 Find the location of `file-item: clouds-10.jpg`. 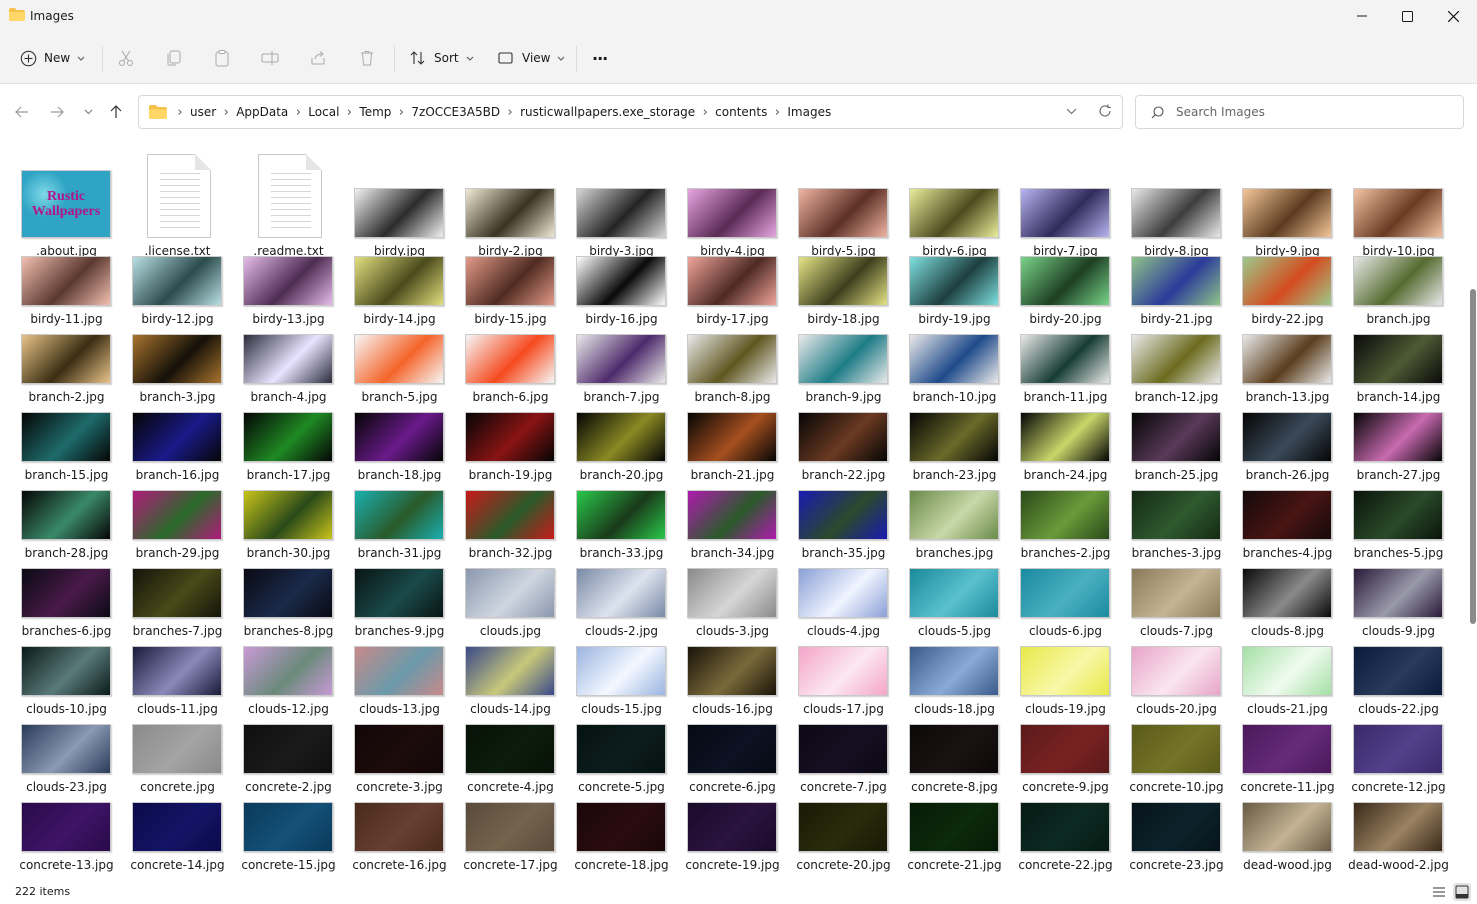

file-item: clouds-10.jpg is located at coordinates (66, 685).